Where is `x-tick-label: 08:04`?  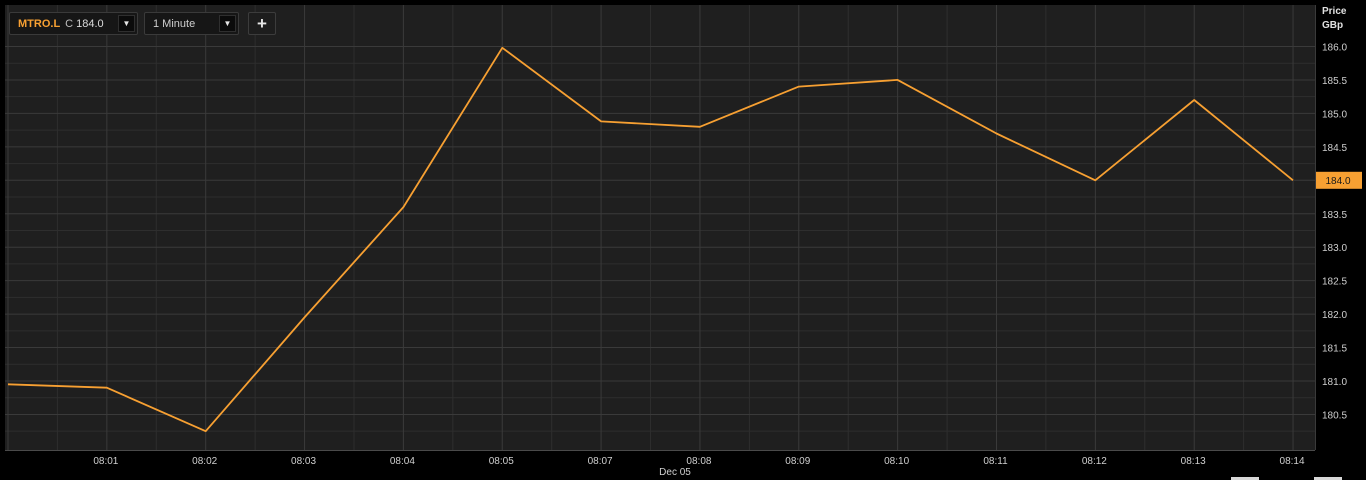
x-tick-label: 08:04 is located at coordinates (402, 461).